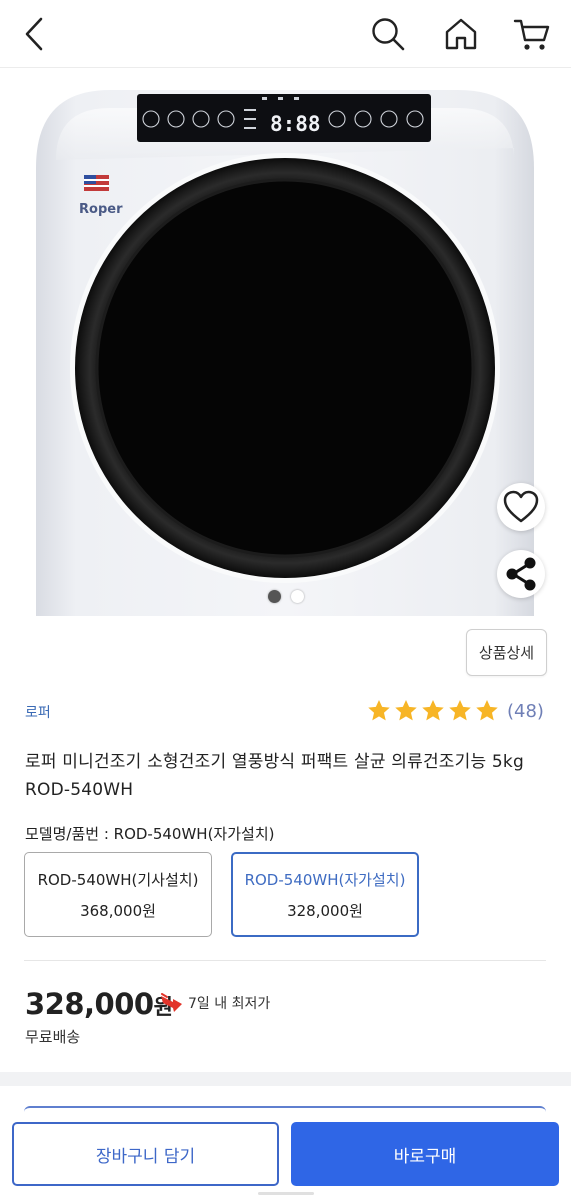  What do you see at coordinates (38, 712) in the screenshot?
I see `brand-link: 로퍼` at bounding box center [38, 712].